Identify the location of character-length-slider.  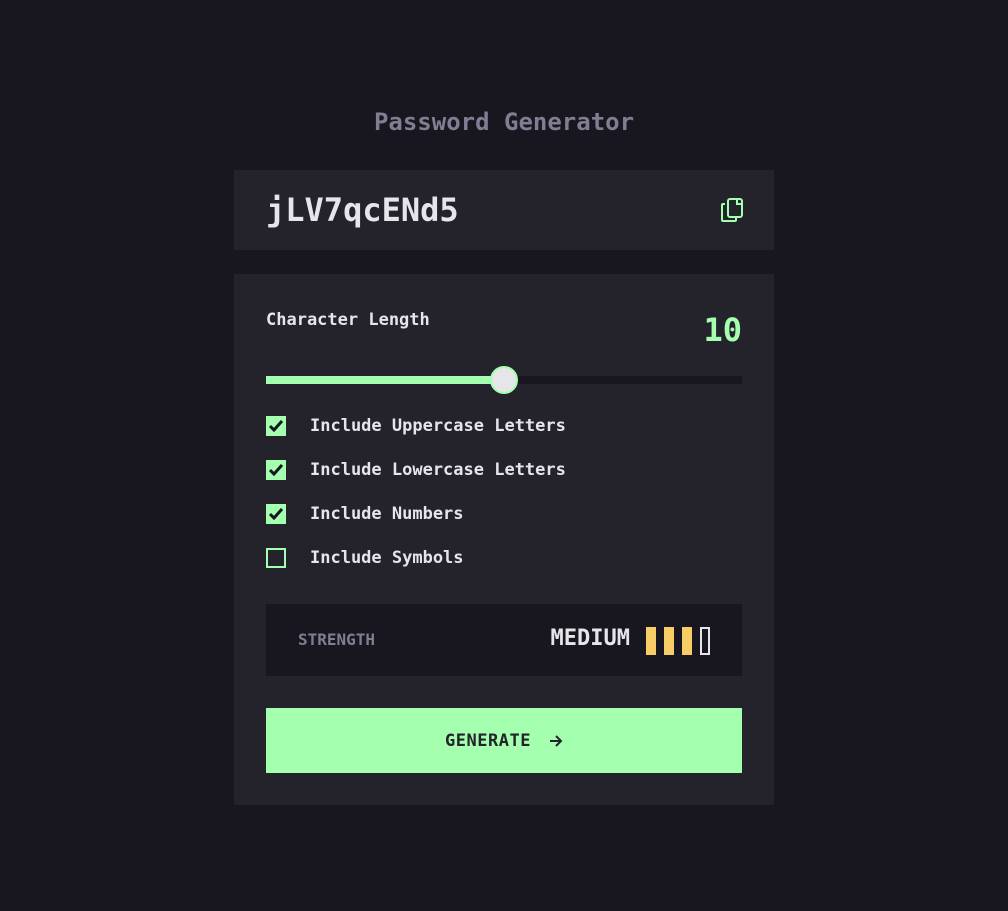
(504, 380).